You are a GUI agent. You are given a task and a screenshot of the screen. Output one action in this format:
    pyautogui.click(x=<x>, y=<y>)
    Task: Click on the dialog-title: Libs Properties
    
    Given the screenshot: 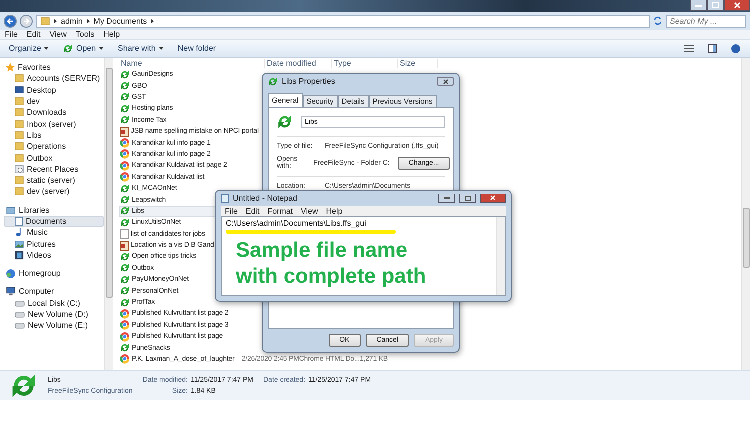 What is the action you would take?
    pyautogui.click(x=309, y=81)
    